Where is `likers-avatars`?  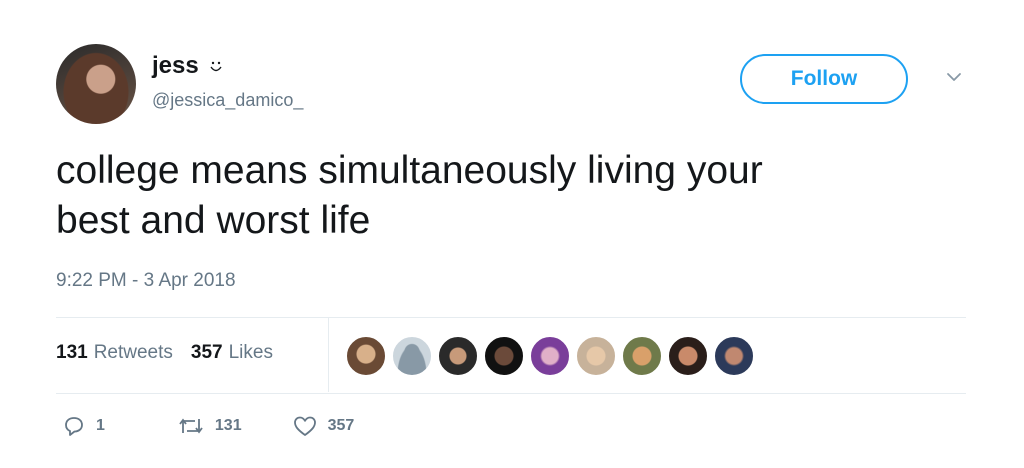 likers-avatars is located at coordinates (550, 356).